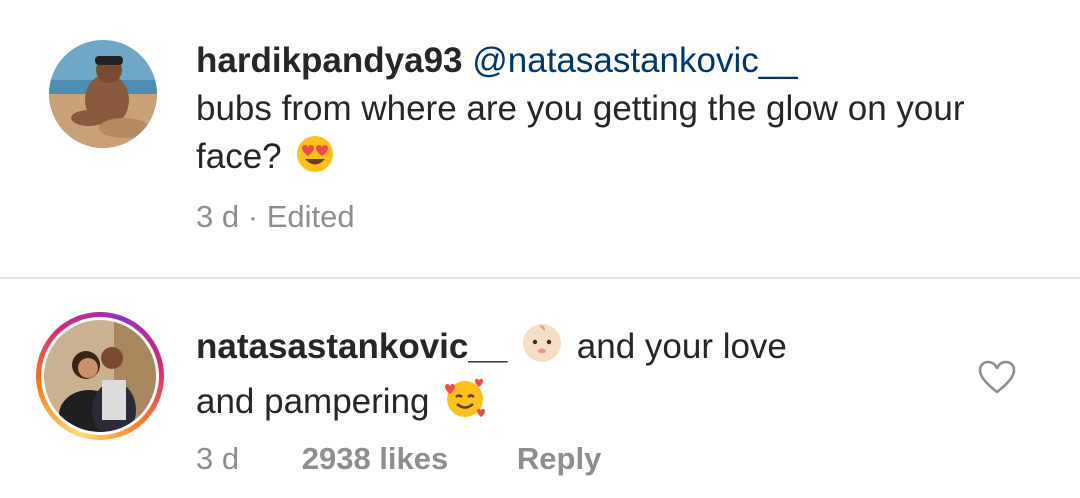 This screenshot has width=1080, height=498. Describe the element at coordinates (375, 459) in the screenshot. I see `likes-count: 2938 likes` at that location.